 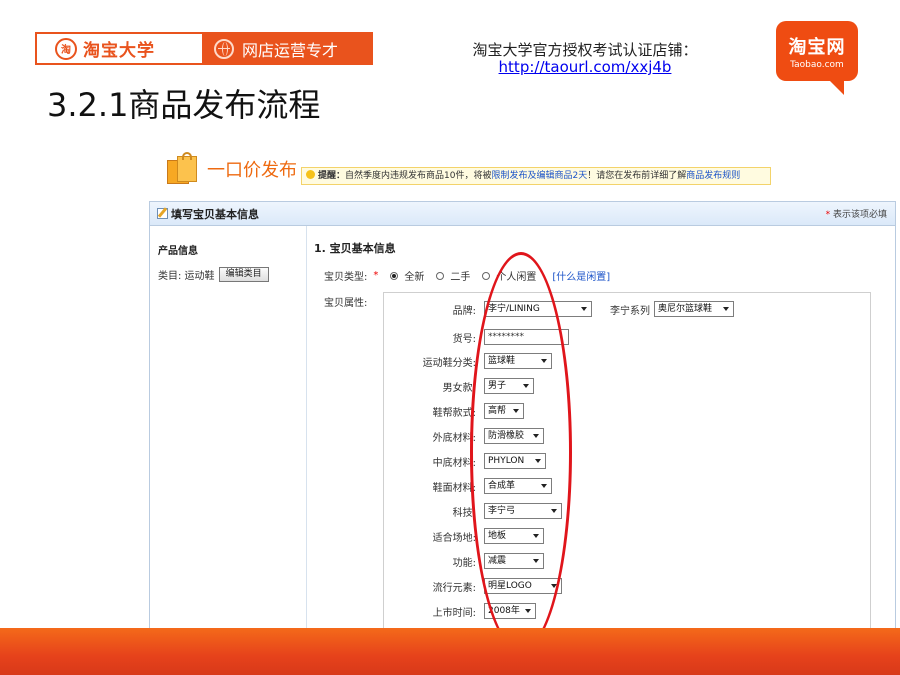 What do you see at coordinates (449, 363) in the screenshot?
I see `attr-label: 运动鞋分类:` at bounding box center [449, 363].